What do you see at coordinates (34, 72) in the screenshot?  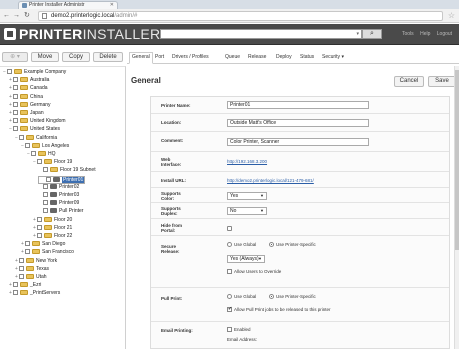 I see `tree-folder-item: − Example Company` at bounding box center [34, 72].